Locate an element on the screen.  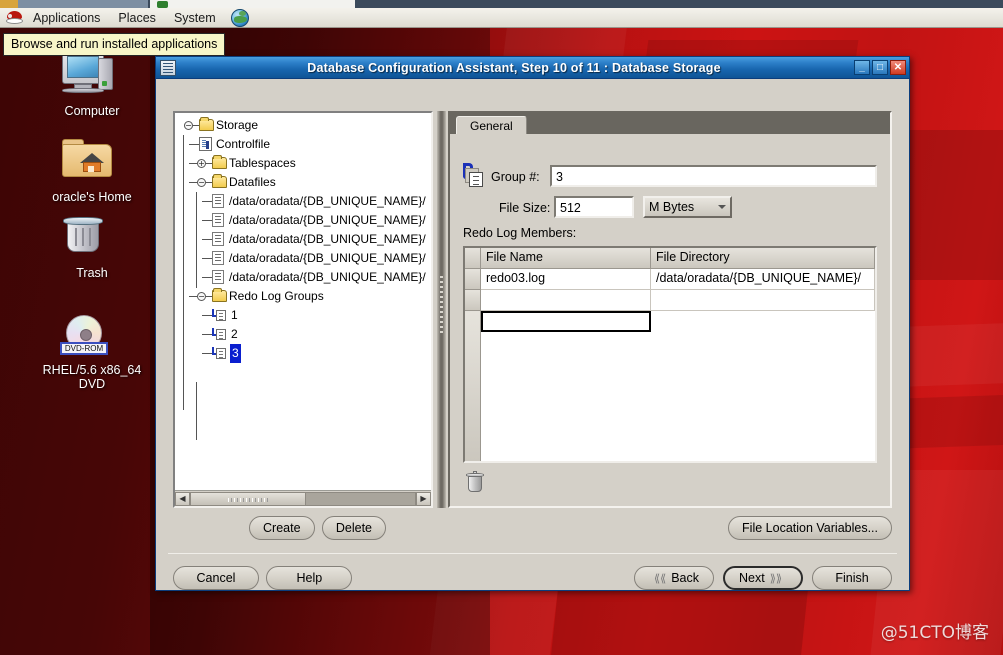
close-button: ✕ is located at coordinates (898, 67).